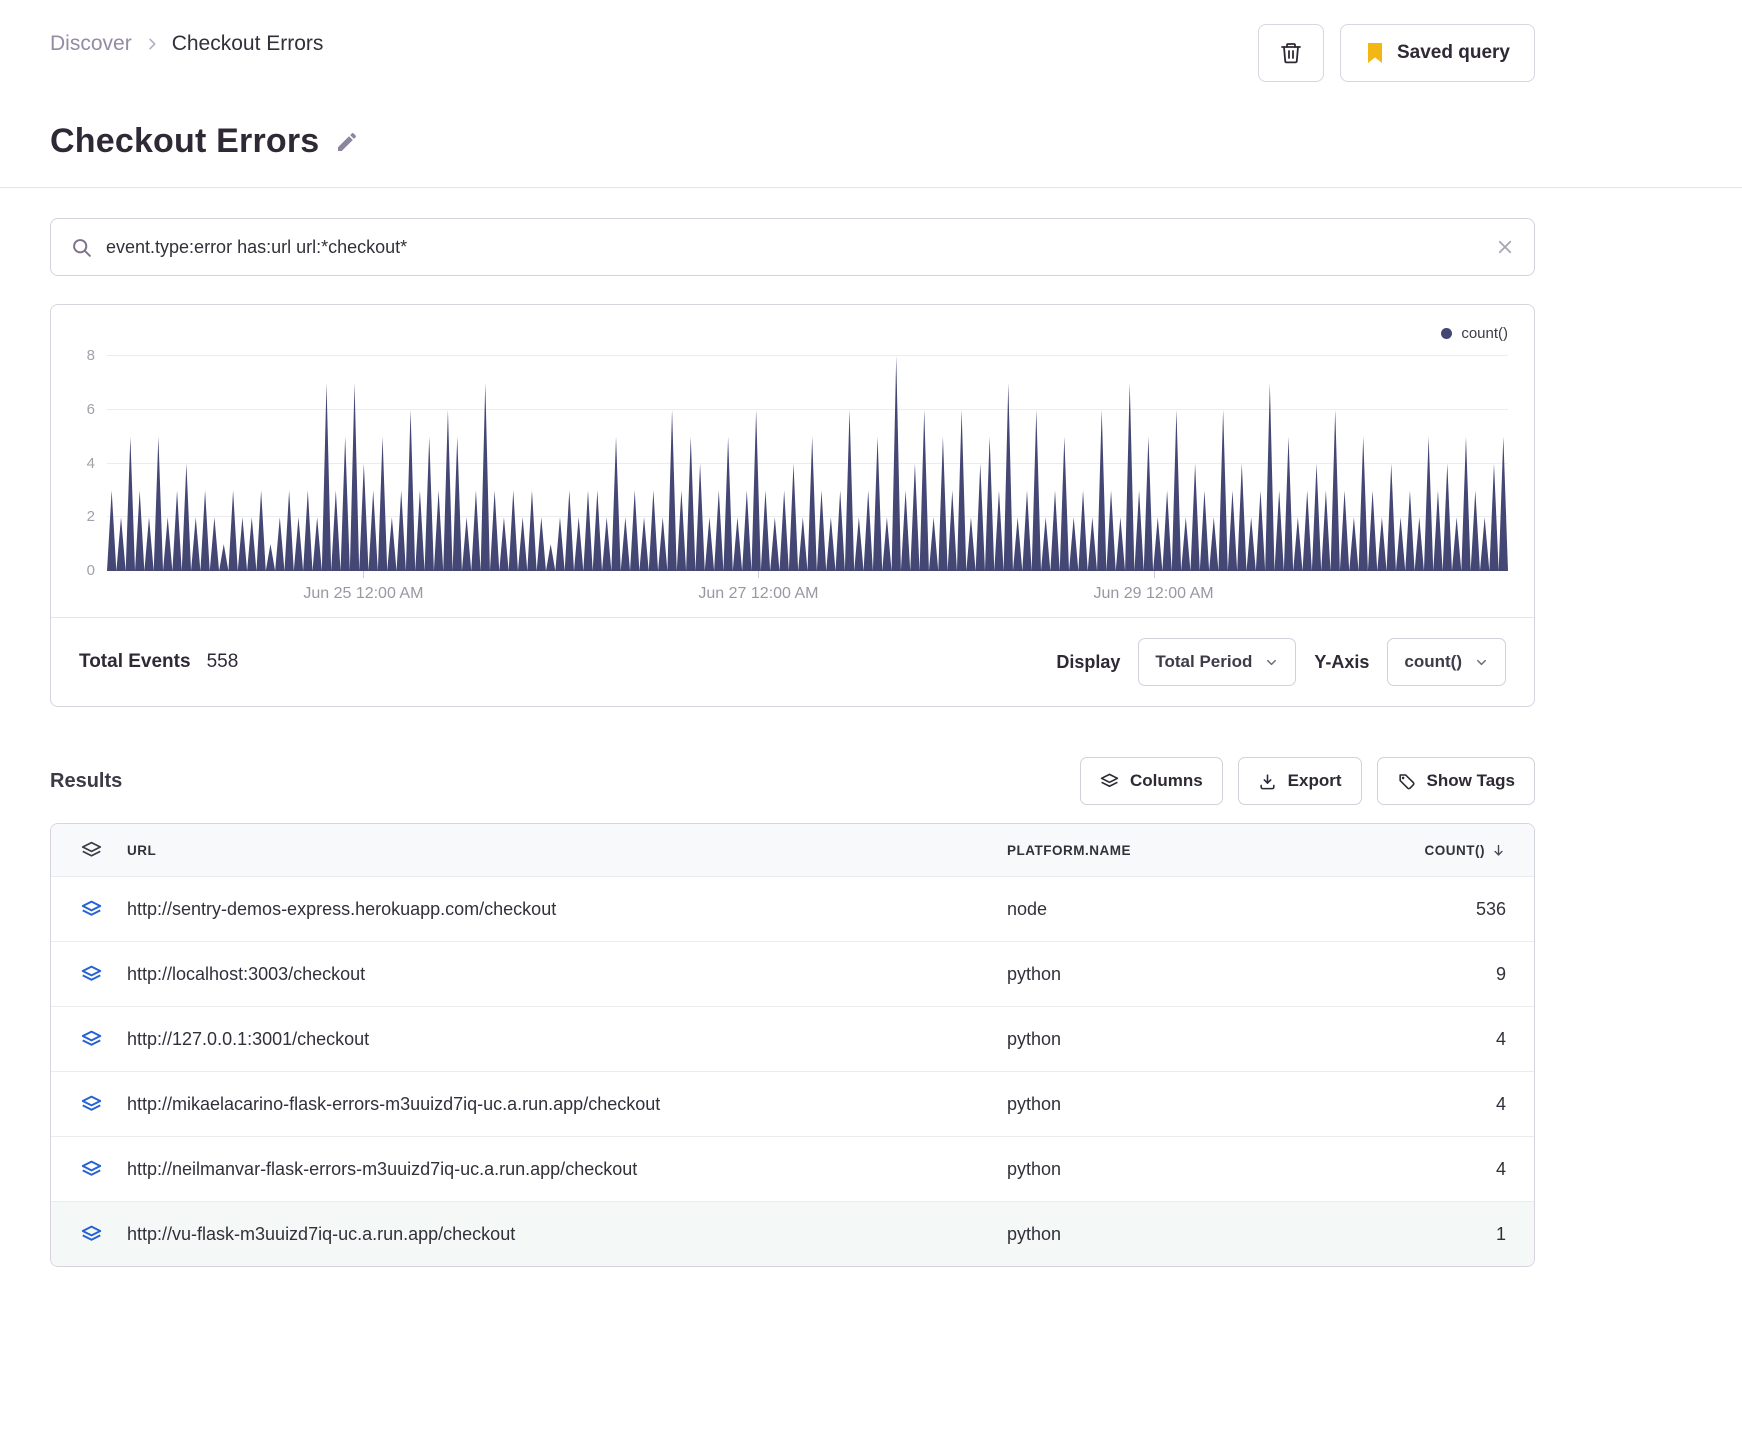 This screenshot has width=1742, height=1430. Describe the element at coordinates (1153, 593) in the screenshot. I see `x-tick-label: Jun 29 12:00 AM` at that location.